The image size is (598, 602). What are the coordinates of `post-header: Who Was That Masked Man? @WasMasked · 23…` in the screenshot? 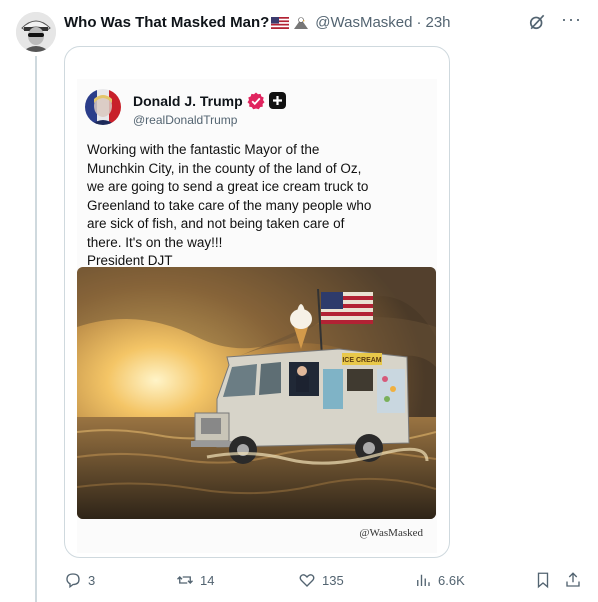 It's located at (323, 21).